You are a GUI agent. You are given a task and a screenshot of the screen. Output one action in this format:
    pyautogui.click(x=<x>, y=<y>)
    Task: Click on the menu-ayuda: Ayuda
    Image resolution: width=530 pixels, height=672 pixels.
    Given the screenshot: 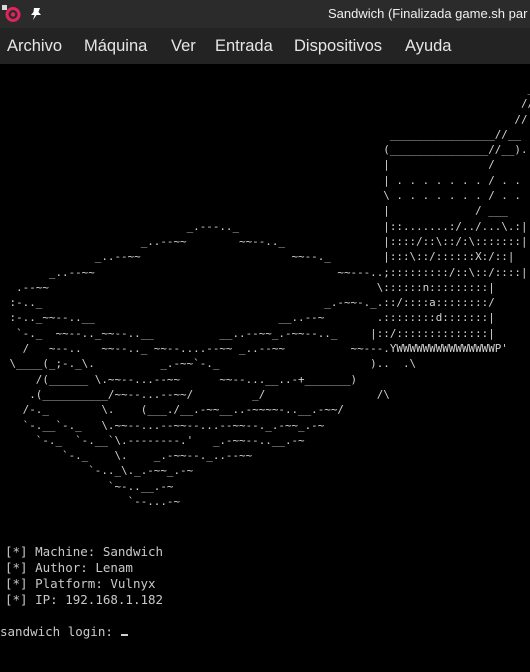 What is the action you would take?
    pyautogui.click(x=428, y=46)
    